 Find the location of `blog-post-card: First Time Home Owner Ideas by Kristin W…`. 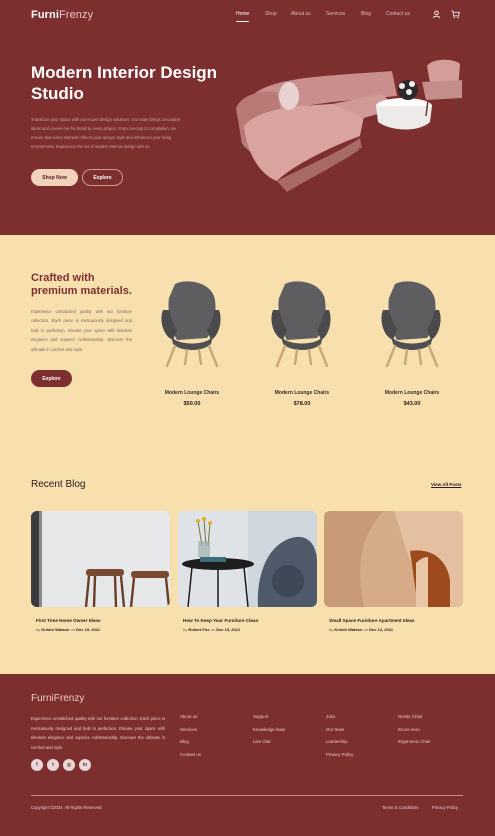

blog-post-card: First Time Home Owner Ideas by Kristin W… is located at coordinates (101, 571).